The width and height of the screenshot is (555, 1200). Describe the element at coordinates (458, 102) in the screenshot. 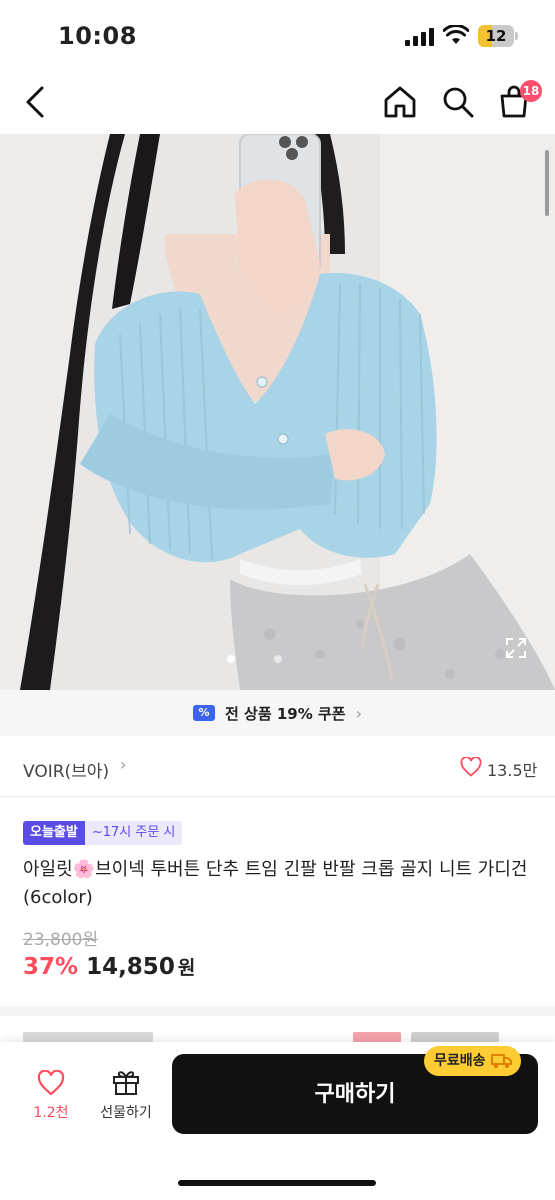

I see `search-icon` at that location.